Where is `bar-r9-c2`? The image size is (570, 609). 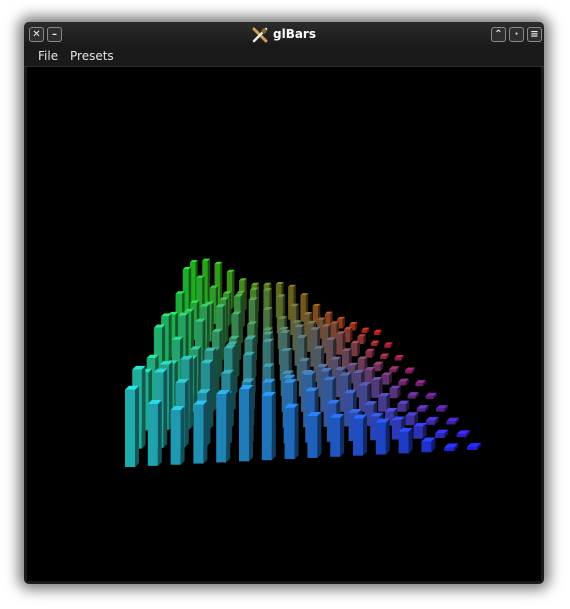 bar-r9-c2 is located at coordinates (177, 435).